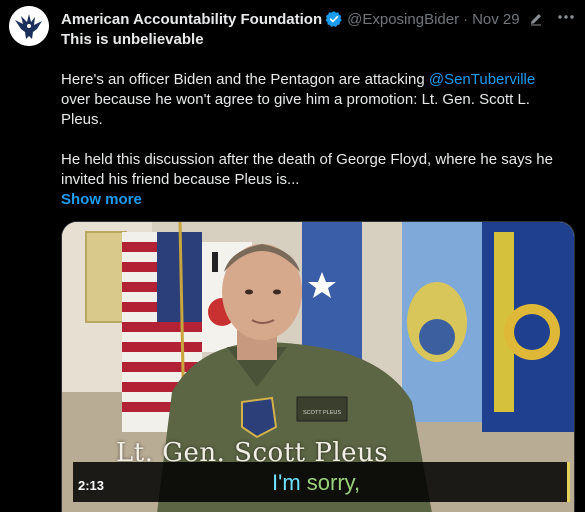 This screenshot has height=512, width=585. I want to click on mention-link: @SenTuberville, so click(482, 79).